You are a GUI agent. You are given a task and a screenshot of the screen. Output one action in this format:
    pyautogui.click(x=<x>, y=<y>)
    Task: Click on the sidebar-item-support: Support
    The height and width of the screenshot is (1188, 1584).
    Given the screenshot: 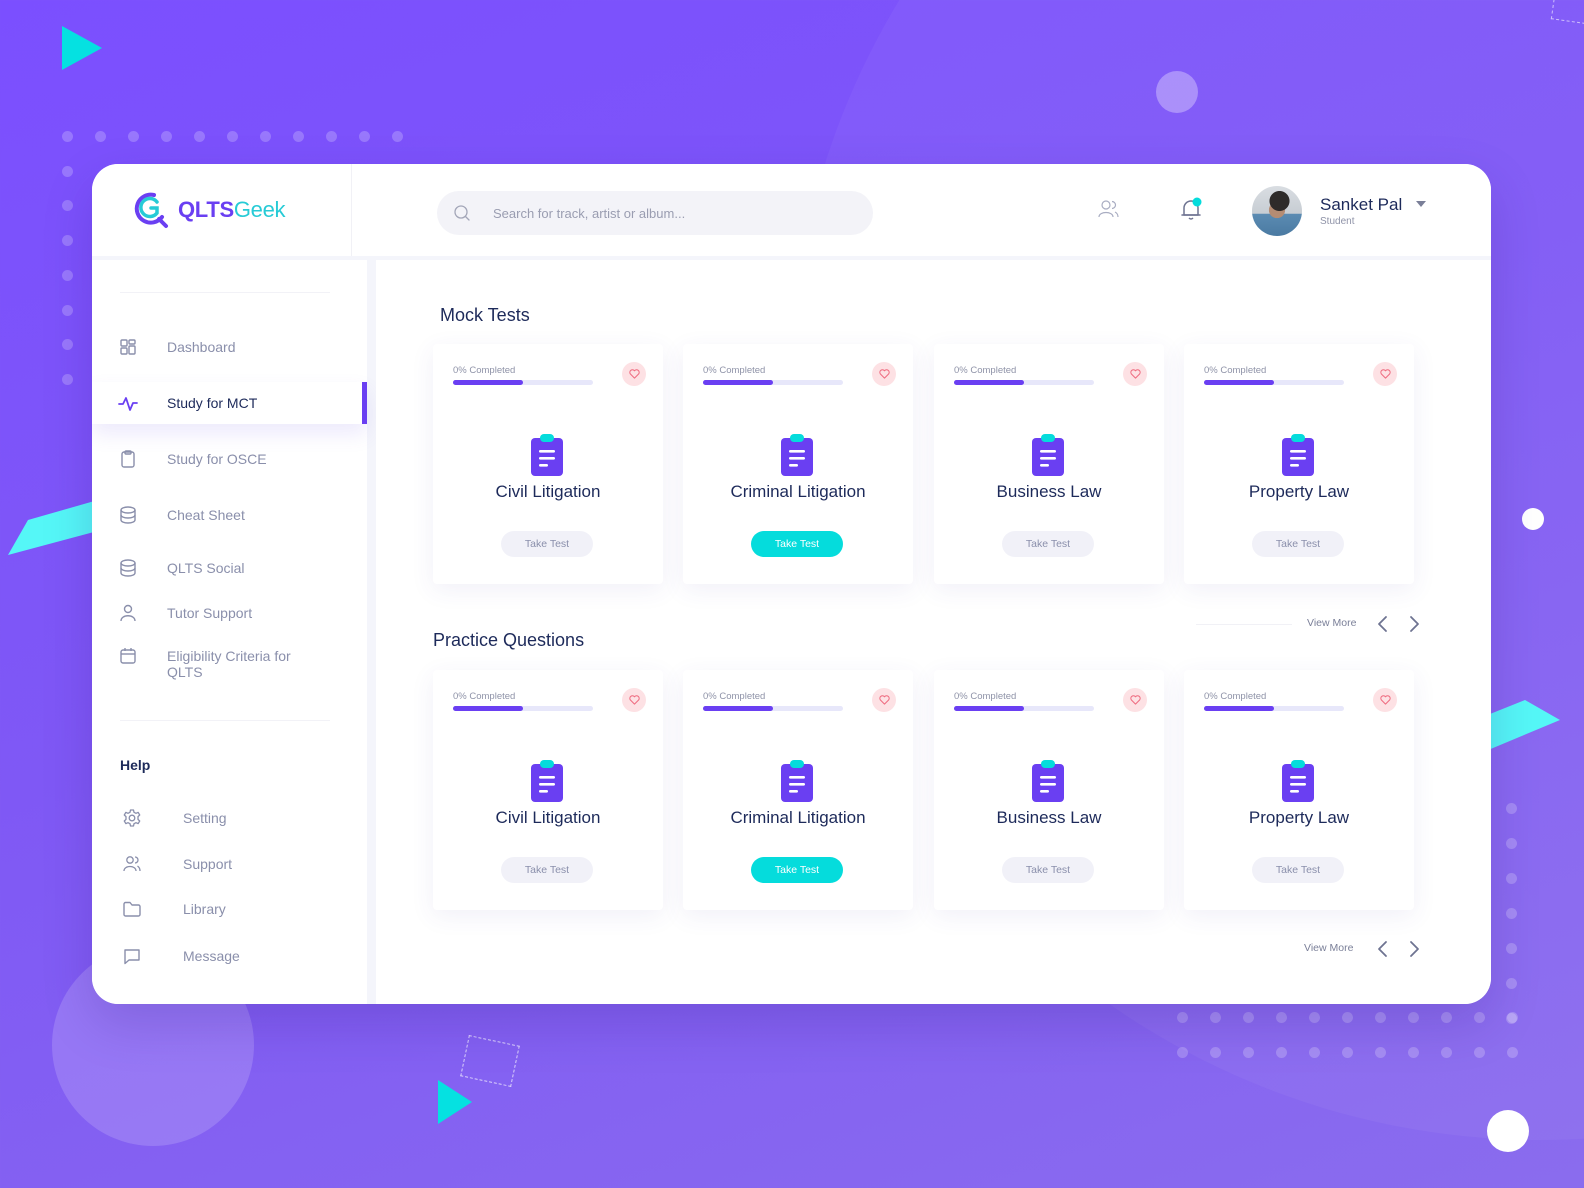 What is the action you would take?
    pyautogui.click(x=229, y=864)
    